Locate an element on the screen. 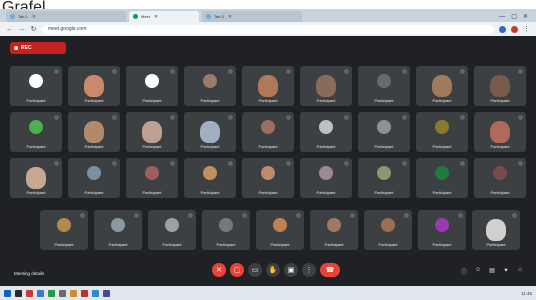  side-controls: ⓘ ☺ ▤ ✦ ⌂ is located at coordinates (492, 271).